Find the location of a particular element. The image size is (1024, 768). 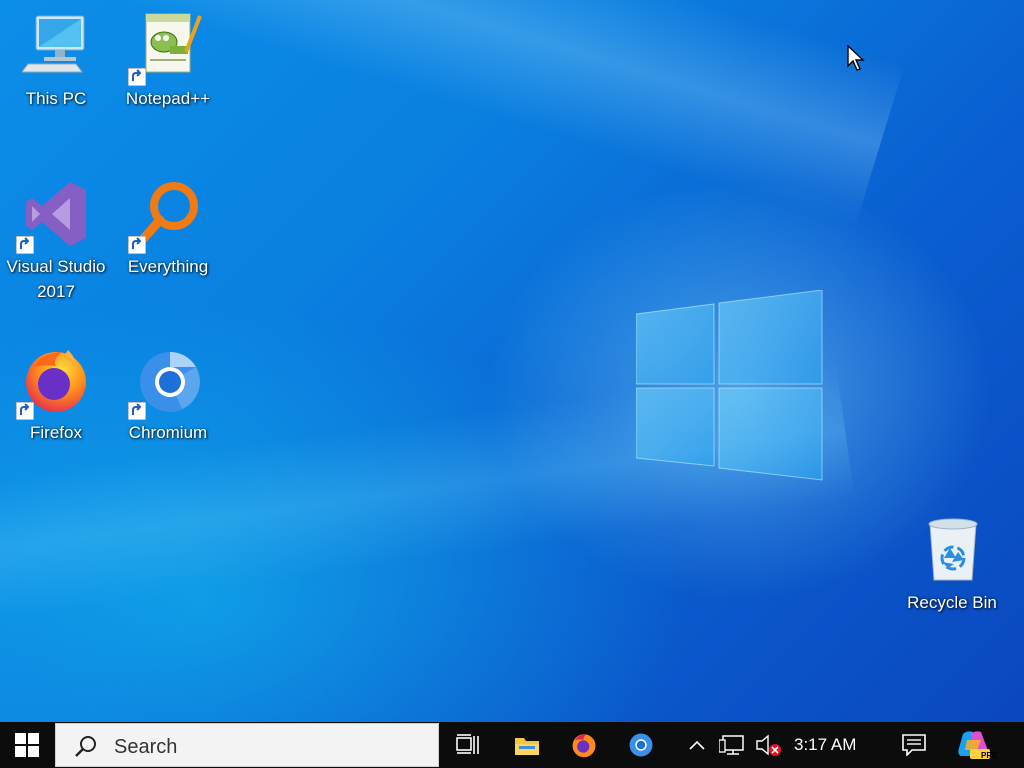

desktop-icon-visual-studio: Visual Studio 2017 is located at coordinates (56, 242).